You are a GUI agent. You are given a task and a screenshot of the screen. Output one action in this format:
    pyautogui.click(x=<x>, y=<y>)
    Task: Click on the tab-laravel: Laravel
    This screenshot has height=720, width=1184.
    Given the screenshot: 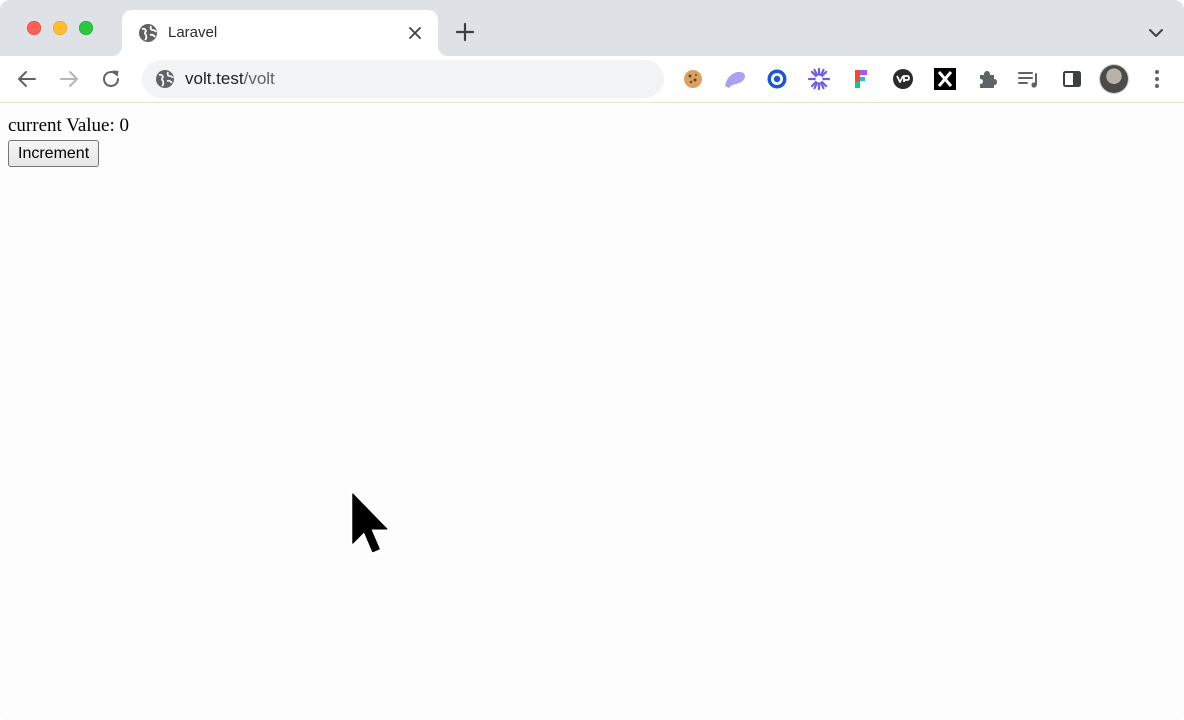 What is the action you would take?
    pyautogui.click(x=280, y=33)
    